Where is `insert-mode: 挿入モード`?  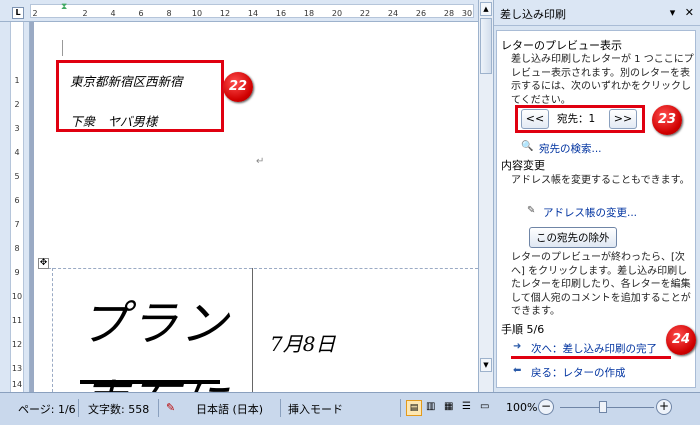
insert-mode: 挿入モード is located at coordinates (315, 409).